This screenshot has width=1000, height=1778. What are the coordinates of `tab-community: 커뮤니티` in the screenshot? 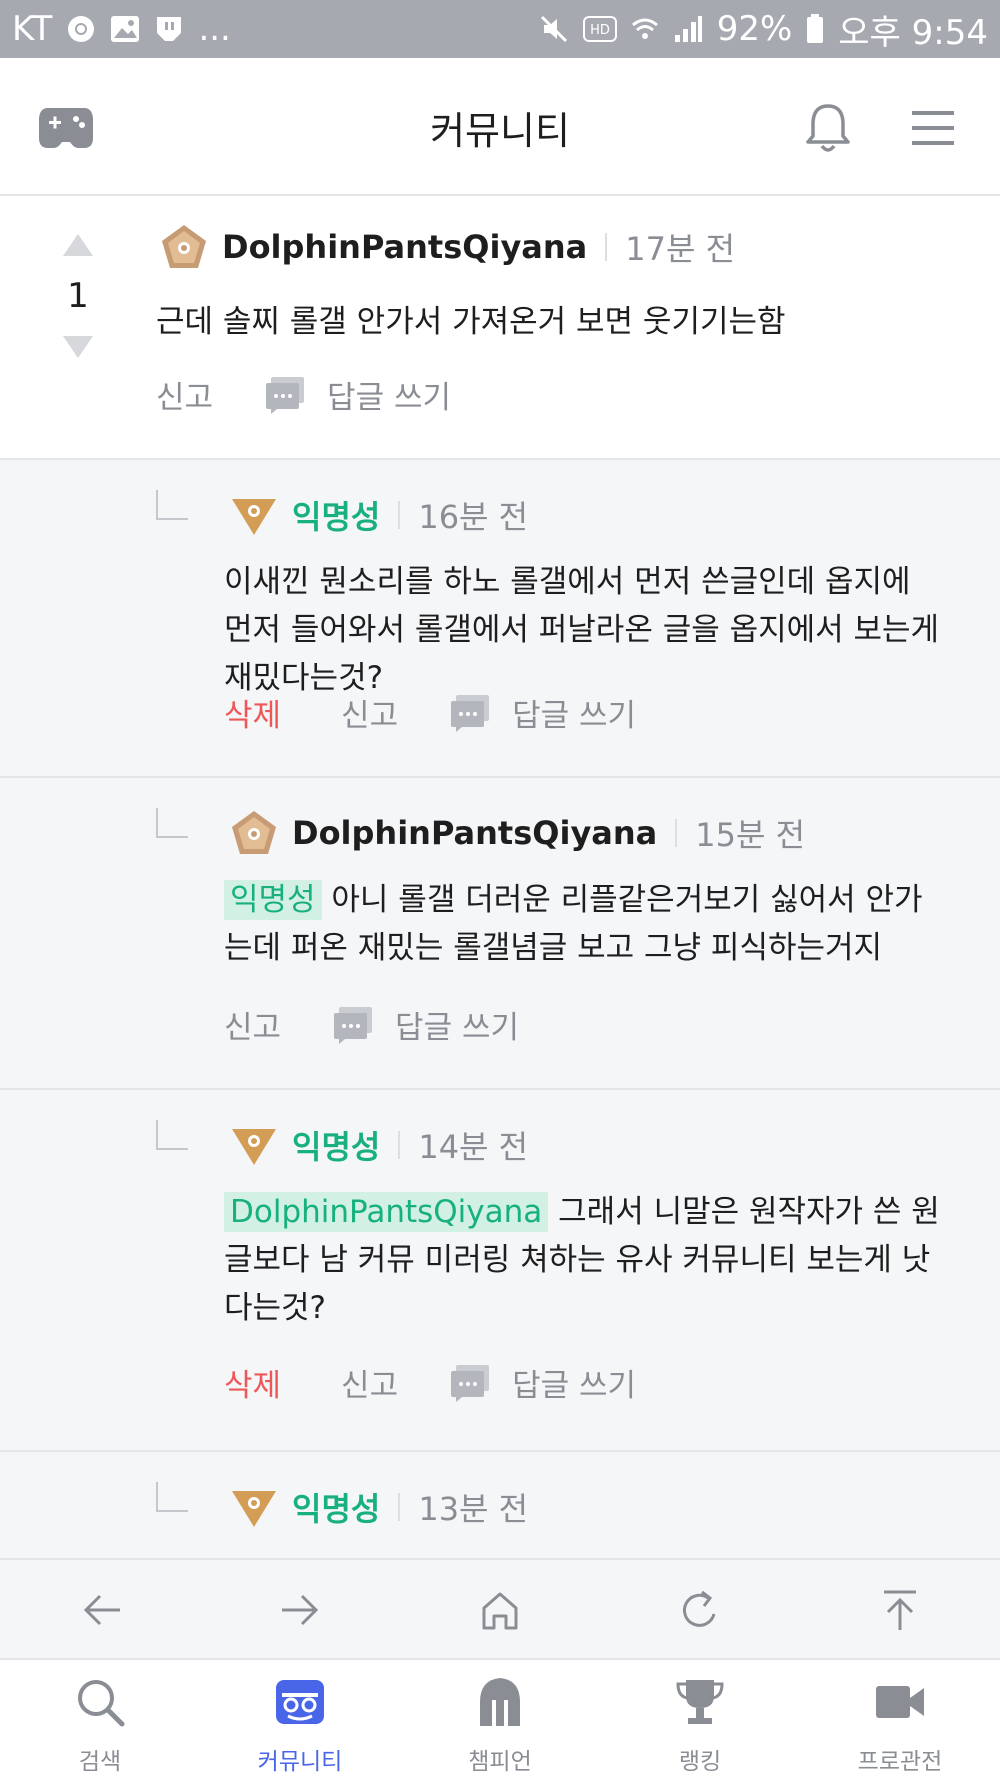 It's located at (300, 1719).